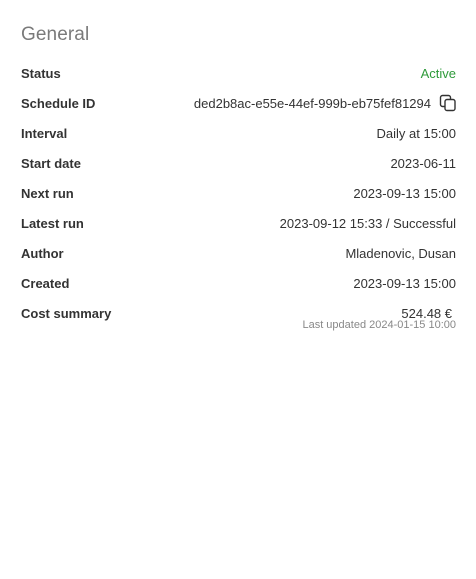 The height and width of the screenshot is (579, 476). I want to click on last-updated-timestamp: 2024-01-15 10:00, so click(412, 325).